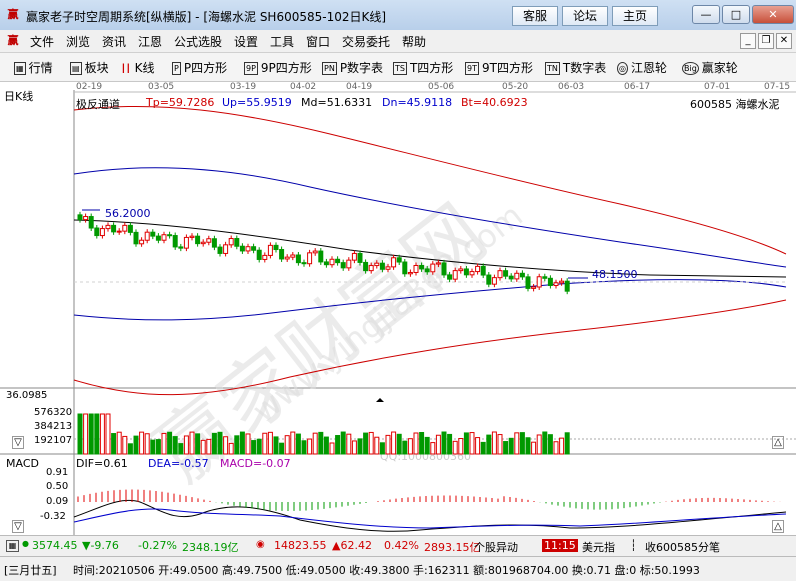 The image size is (796, 582). What do you see at coordinates (682, 547) in the screenshot?
I see `close-tick-link: 收600585分笔` at bounding box center [682, 547].